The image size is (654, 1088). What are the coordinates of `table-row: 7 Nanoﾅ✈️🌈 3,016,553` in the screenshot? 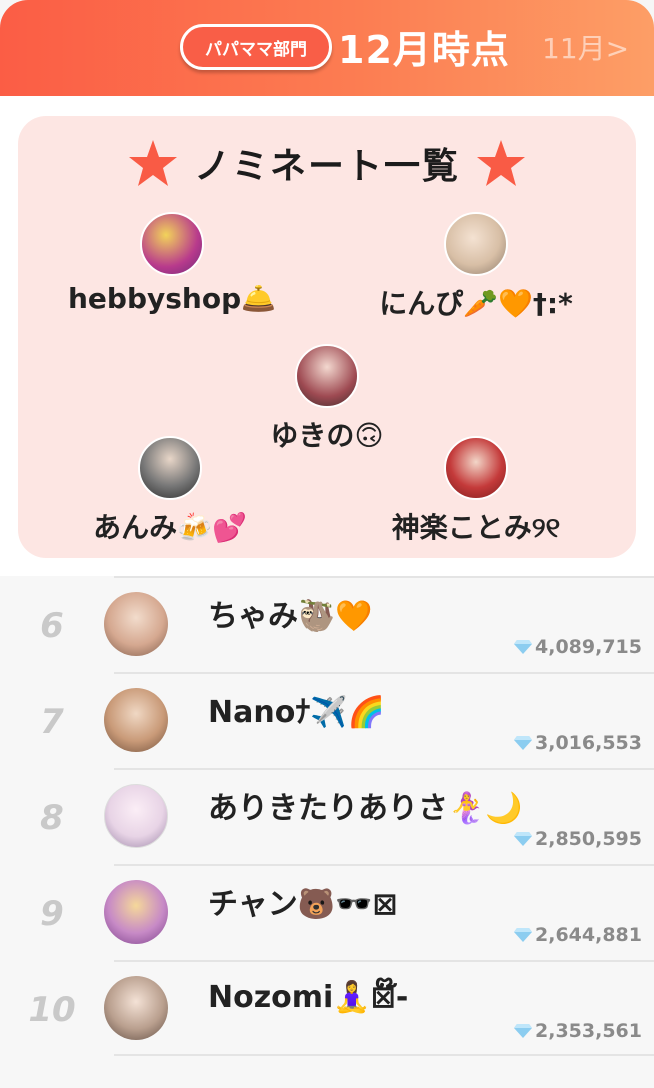 It's located at (327, 720).